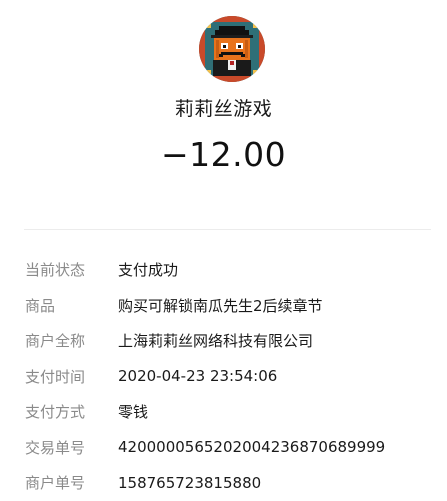 The image size is (447, 501). What do you see at coordinates (223, 109) in the screenshot?
I see `merchant-name: 莉莉丝游戏` at bounding box center [223, 109].